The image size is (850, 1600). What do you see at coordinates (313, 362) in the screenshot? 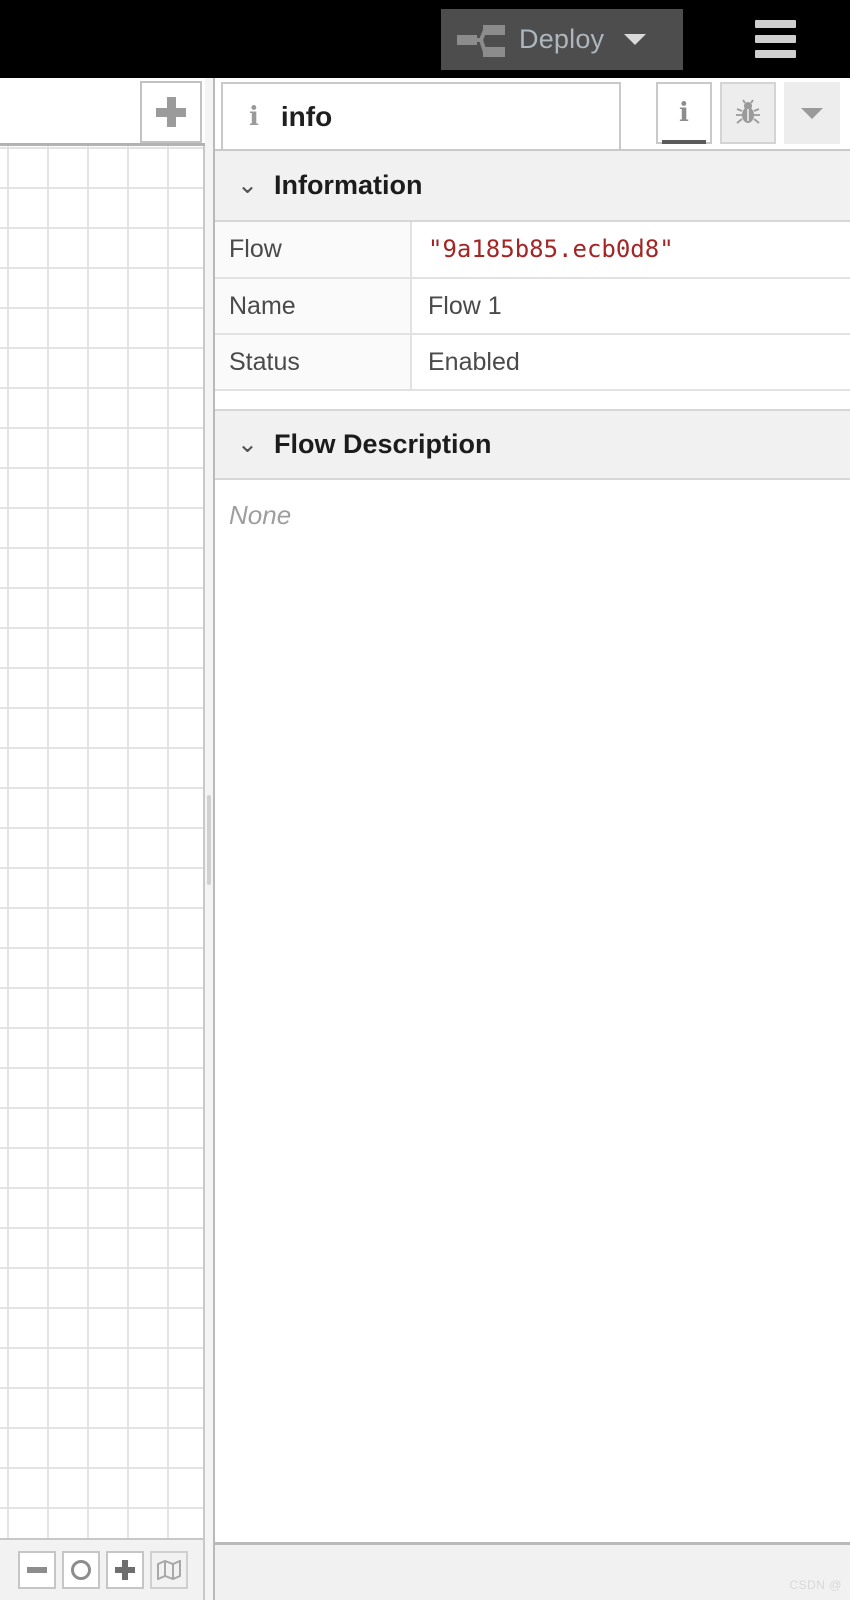
I see `row-key: Status` at bounding box center [313, 362].